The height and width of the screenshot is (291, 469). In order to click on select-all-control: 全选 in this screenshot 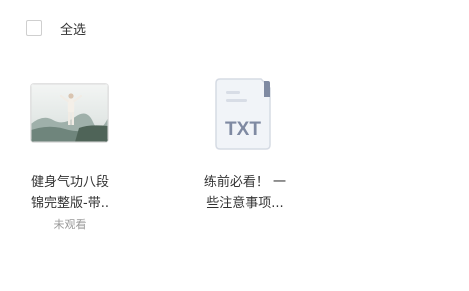, I will do `click(56, 28)`.